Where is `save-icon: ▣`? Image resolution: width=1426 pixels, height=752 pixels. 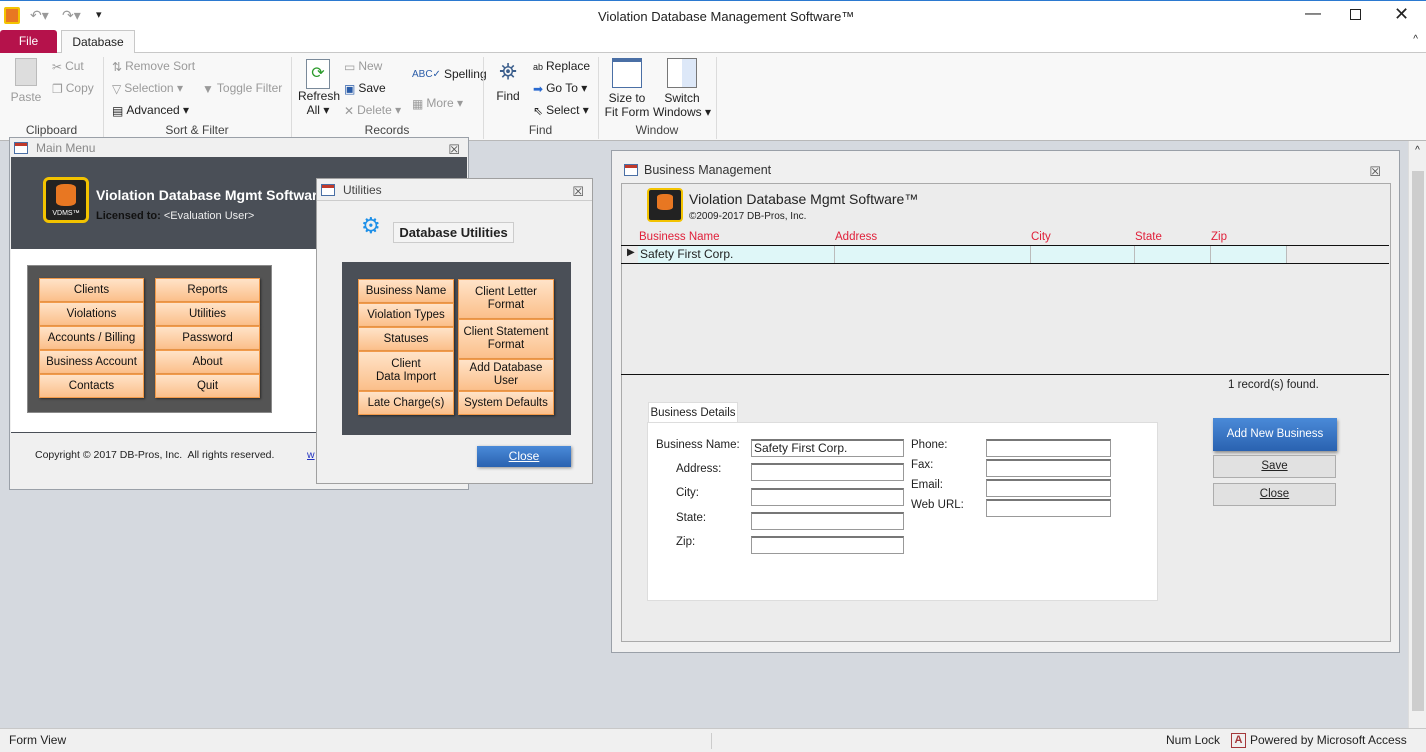 save-icon: ▣ is located at coordinates (350, 88).